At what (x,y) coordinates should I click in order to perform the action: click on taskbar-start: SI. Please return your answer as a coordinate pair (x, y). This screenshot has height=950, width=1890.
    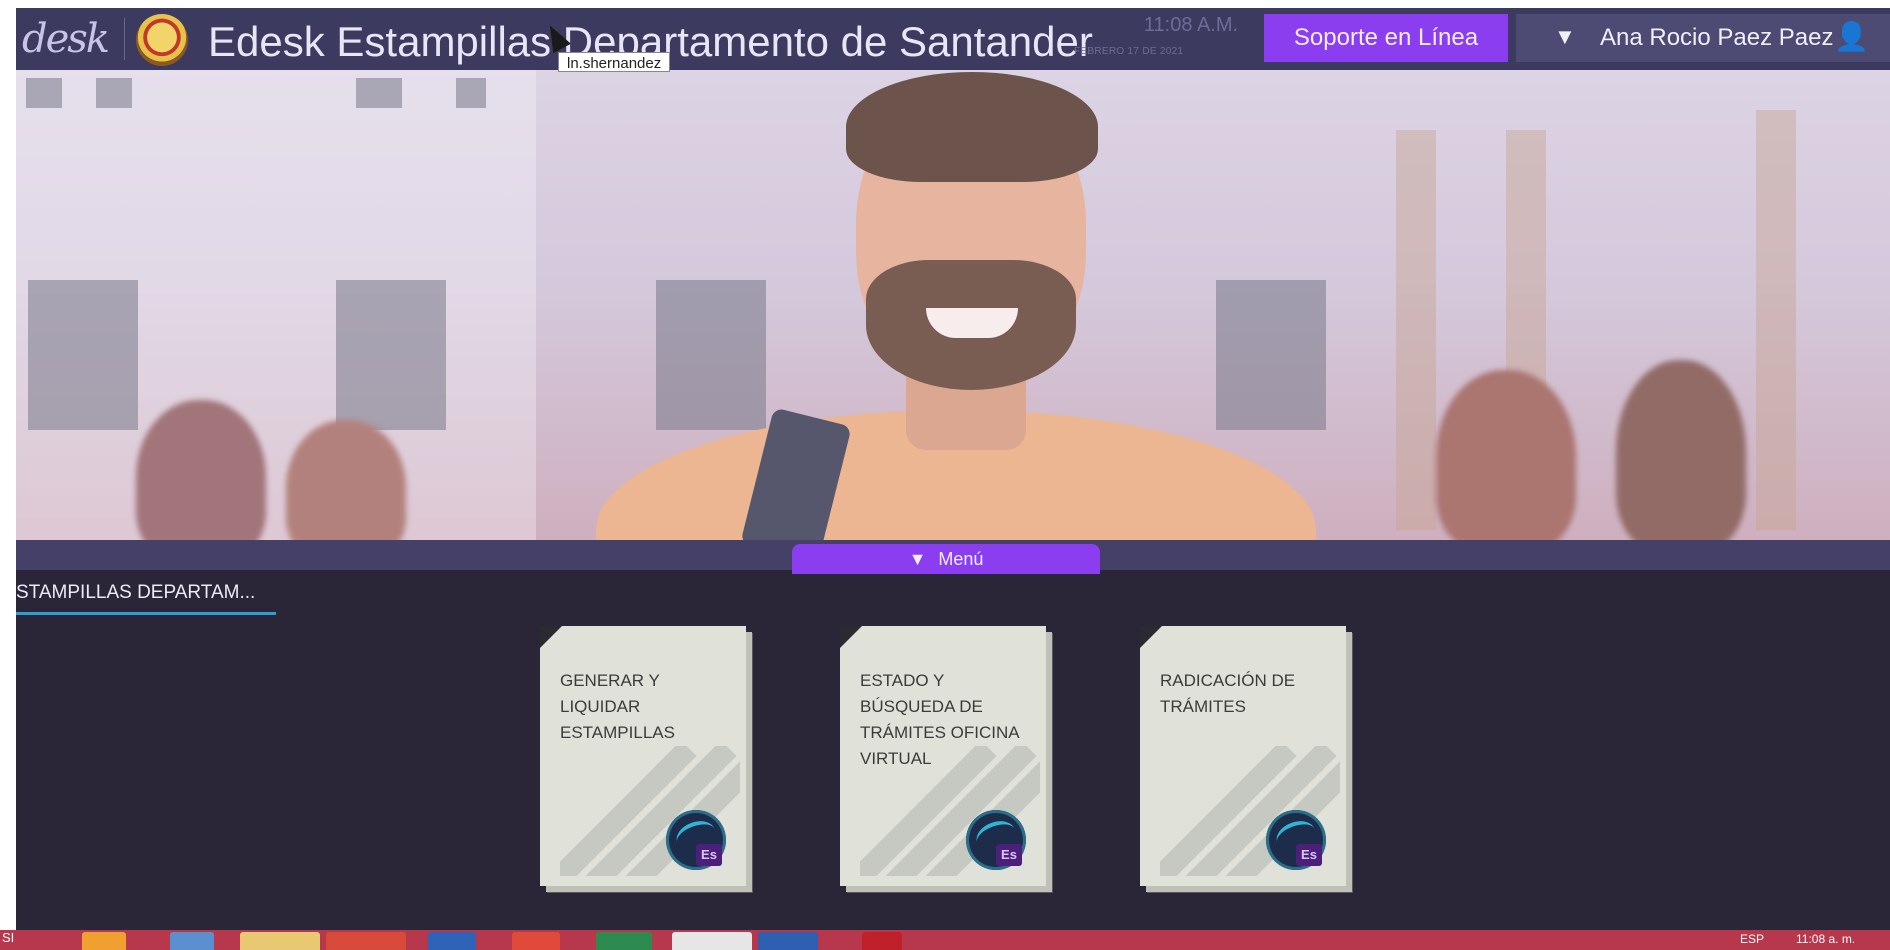
    Looking at the image, I should click on (8, 937).